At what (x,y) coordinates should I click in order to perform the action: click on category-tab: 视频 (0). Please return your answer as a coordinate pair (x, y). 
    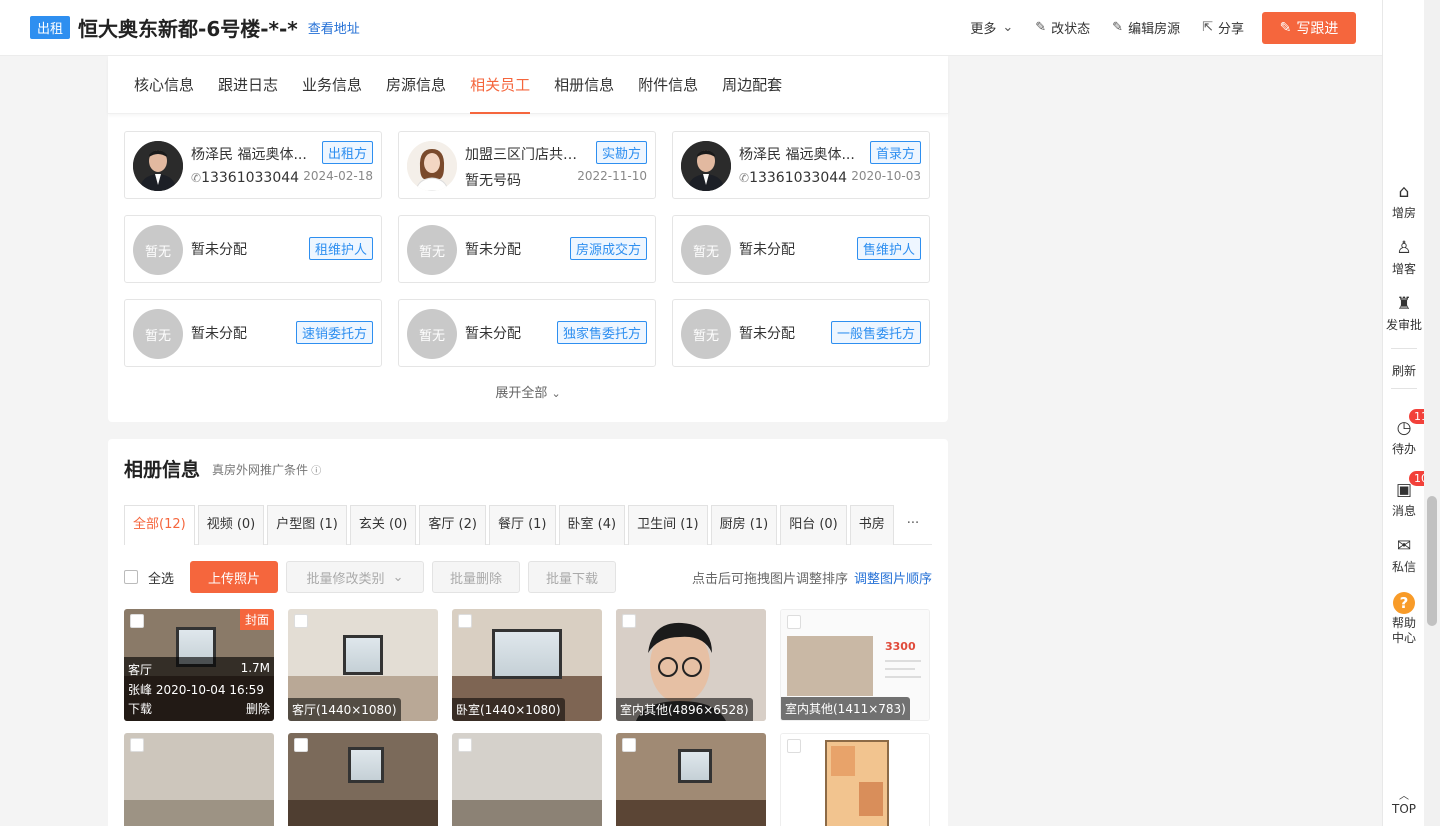
    Looking at the image, I should click on (231, 525).